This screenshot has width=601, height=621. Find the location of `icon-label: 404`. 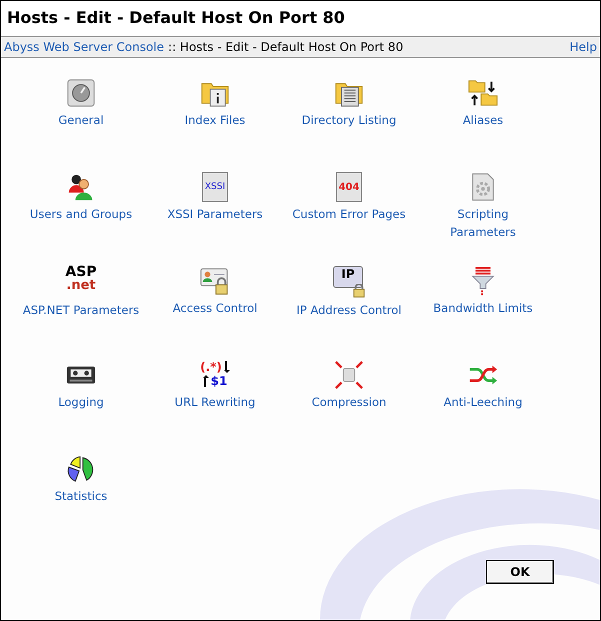

icon-label: 404 is located at coordinates (349, 187).